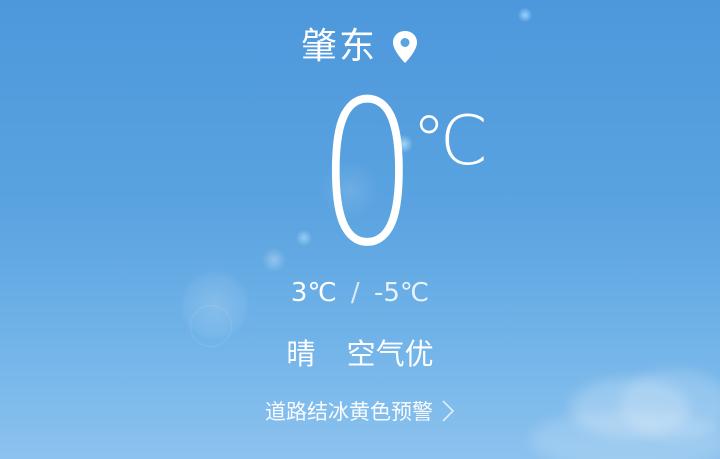 Image resolution: width=720 pixels, height=459 pixels. I want to click on weather-condition: 晴 空气优, so click(360, 354).